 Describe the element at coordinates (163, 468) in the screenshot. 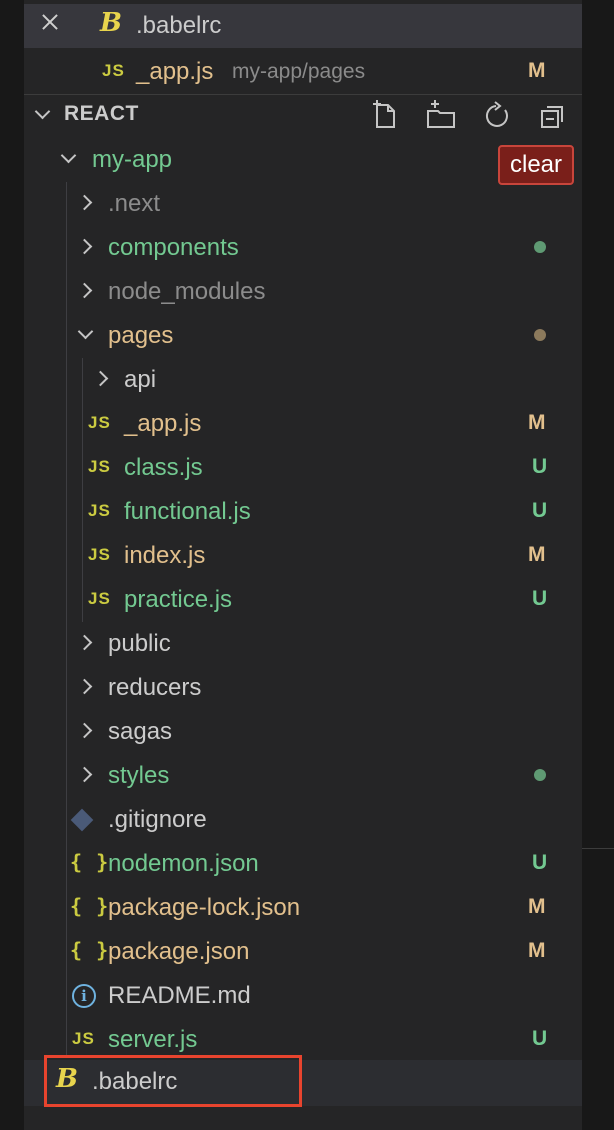

I see `file-class-js: class.js` at that location.